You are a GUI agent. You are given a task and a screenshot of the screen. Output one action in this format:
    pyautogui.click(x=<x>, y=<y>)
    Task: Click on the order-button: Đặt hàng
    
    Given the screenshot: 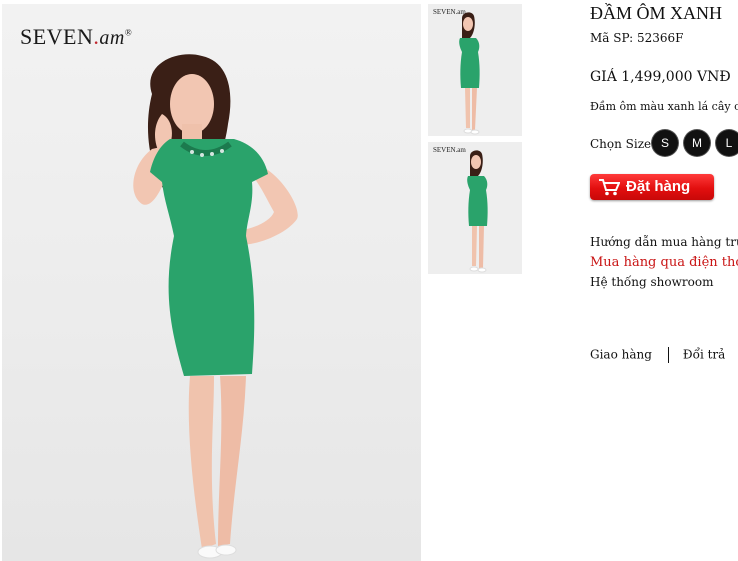 What is the action you would take?
    pyautogui.click(x=652, y=187)
    